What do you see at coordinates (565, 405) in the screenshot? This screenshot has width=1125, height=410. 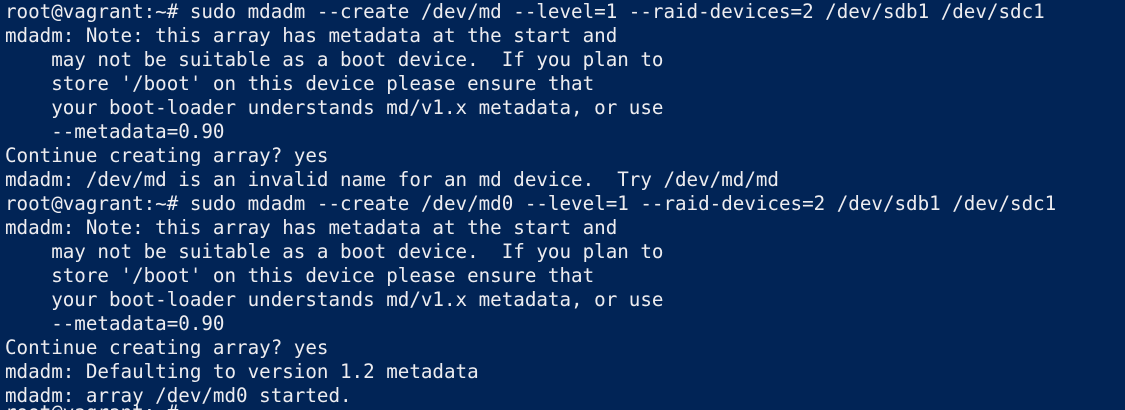 I see `command-prompt-line: root@vagrant:~#` at bounding box center [565, 405].